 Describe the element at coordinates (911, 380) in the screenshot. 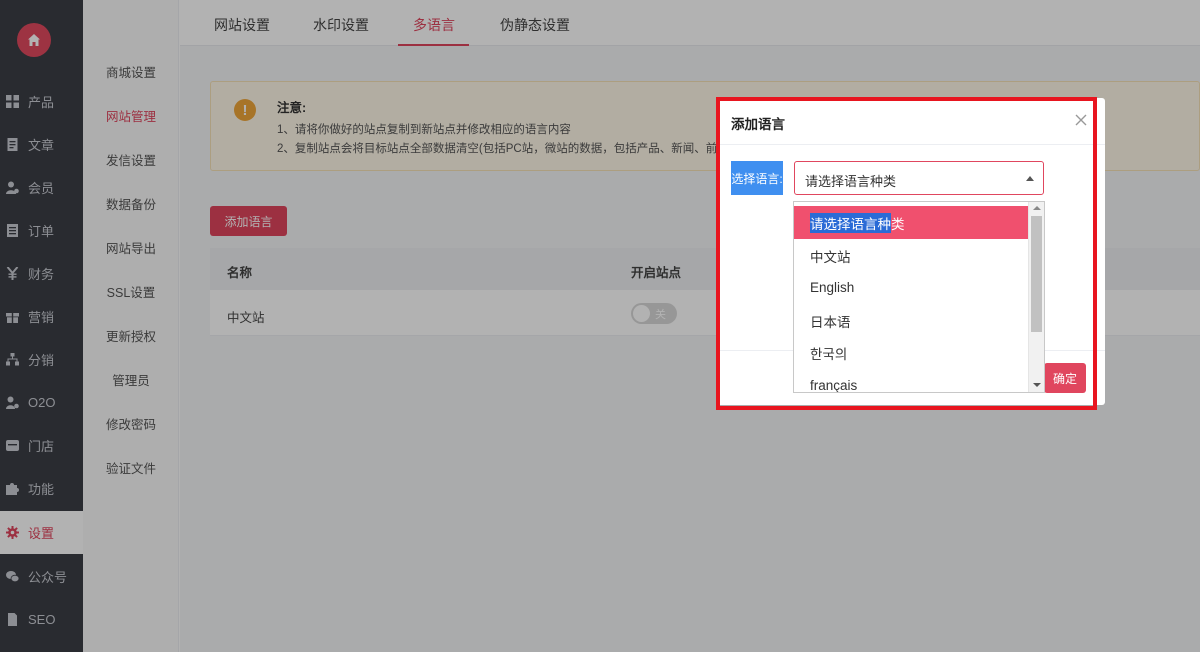

I see `option-french: français` at that location.